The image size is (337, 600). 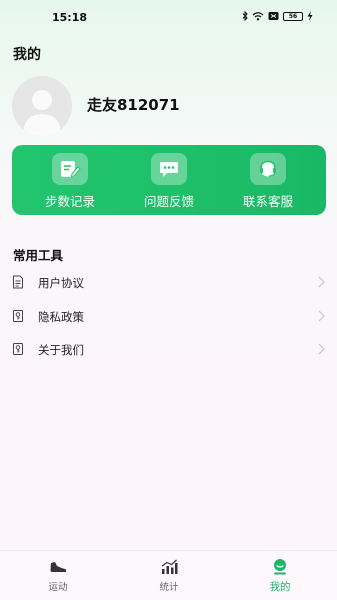 What do you see at coordinates (273, 16) in the screenshot?
I see `sim-icon` at bounding box center [273, 16].